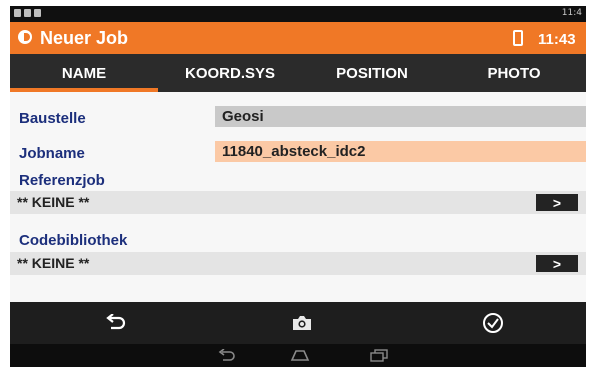  I want to click on codebibliothek-label: Codebibliothek, so click(73, 240).